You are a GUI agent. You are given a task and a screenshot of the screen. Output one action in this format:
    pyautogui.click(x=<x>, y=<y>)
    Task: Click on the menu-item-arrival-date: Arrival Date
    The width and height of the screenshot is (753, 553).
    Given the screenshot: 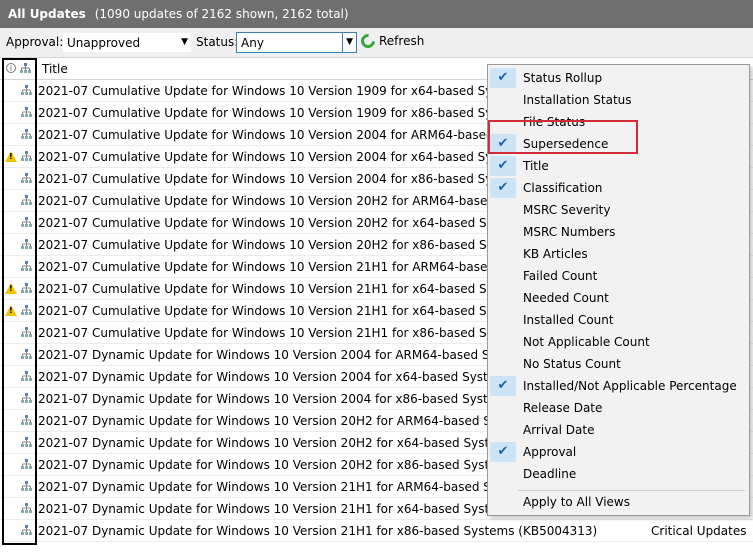 What is the action you would take?
    pyautogui.click(x=618, y=430)
    